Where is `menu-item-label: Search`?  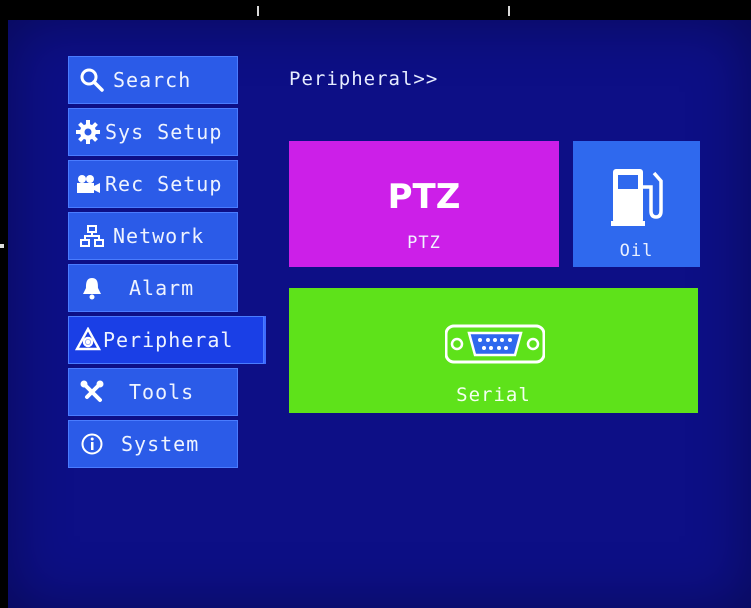 menu-item-label: Search is located at coordinates (152, 80).